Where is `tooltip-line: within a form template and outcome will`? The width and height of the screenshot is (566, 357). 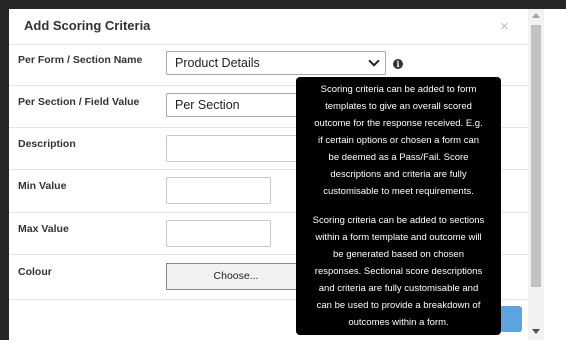
tooltip-line: within a form template and outcome will is located at coordinates (398, 237).